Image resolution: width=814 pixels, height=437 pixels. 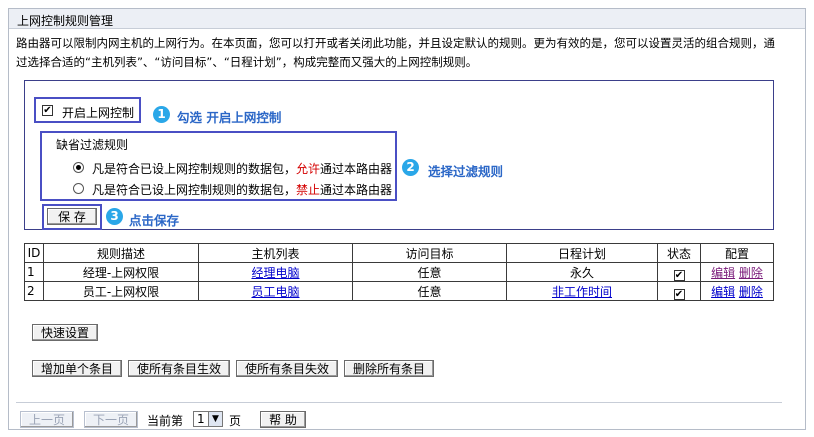 I want to click on callout-2-text: 选择过滤规则, so click(x=466, y=171).